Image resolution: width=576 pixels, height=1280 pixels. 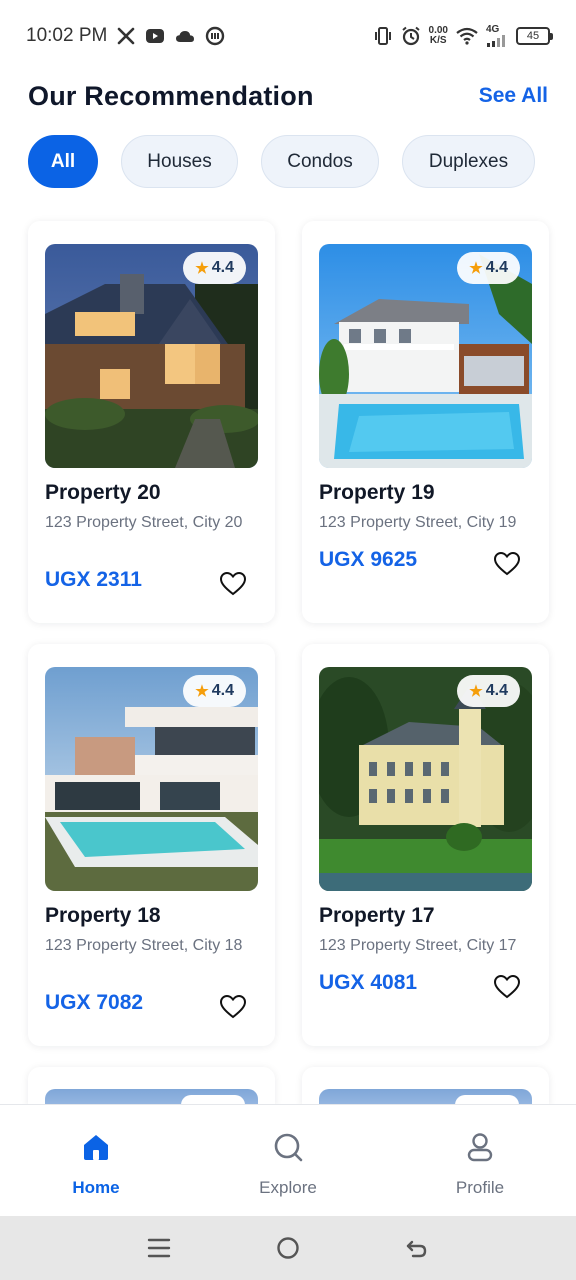 I want to click on property-price: UGX 9625, so click(x=368, y=559).